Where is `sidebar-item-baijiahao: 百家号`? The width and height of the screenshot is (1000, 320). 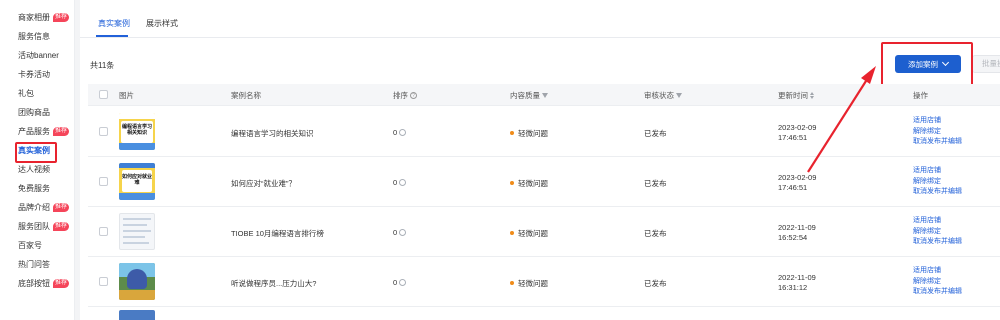 sidebar-item-baijiahao: 百家号 is located at coordinates (37, 245).